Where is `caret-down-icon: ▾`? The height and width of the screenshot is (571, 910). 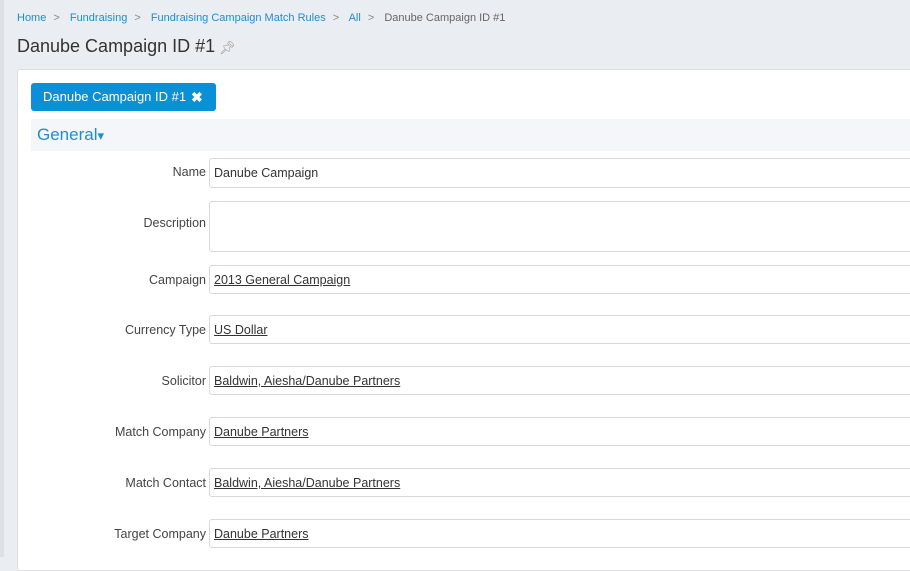 caret-down-icon: ▾ is located at coordinates (101, 135).